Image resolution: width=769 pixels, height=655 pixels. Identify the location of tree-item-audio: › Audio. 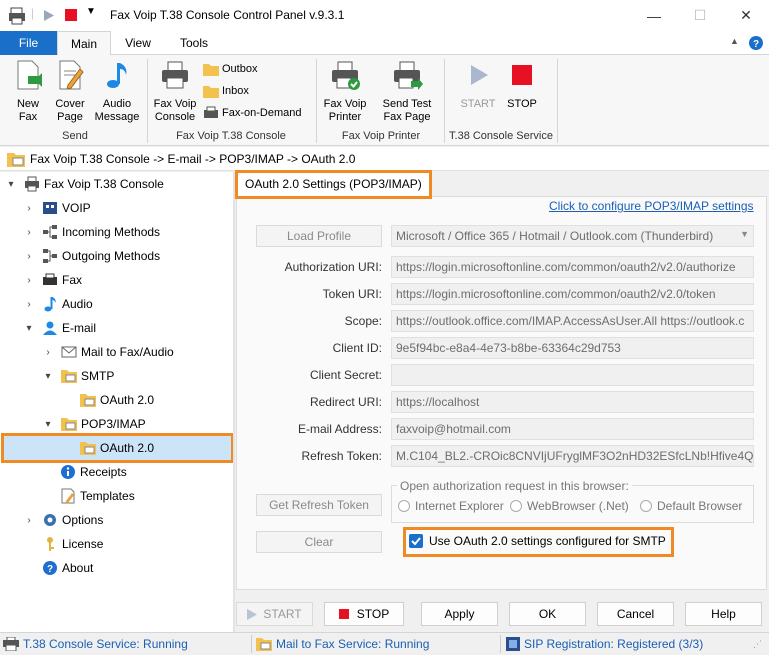
(57, 304).